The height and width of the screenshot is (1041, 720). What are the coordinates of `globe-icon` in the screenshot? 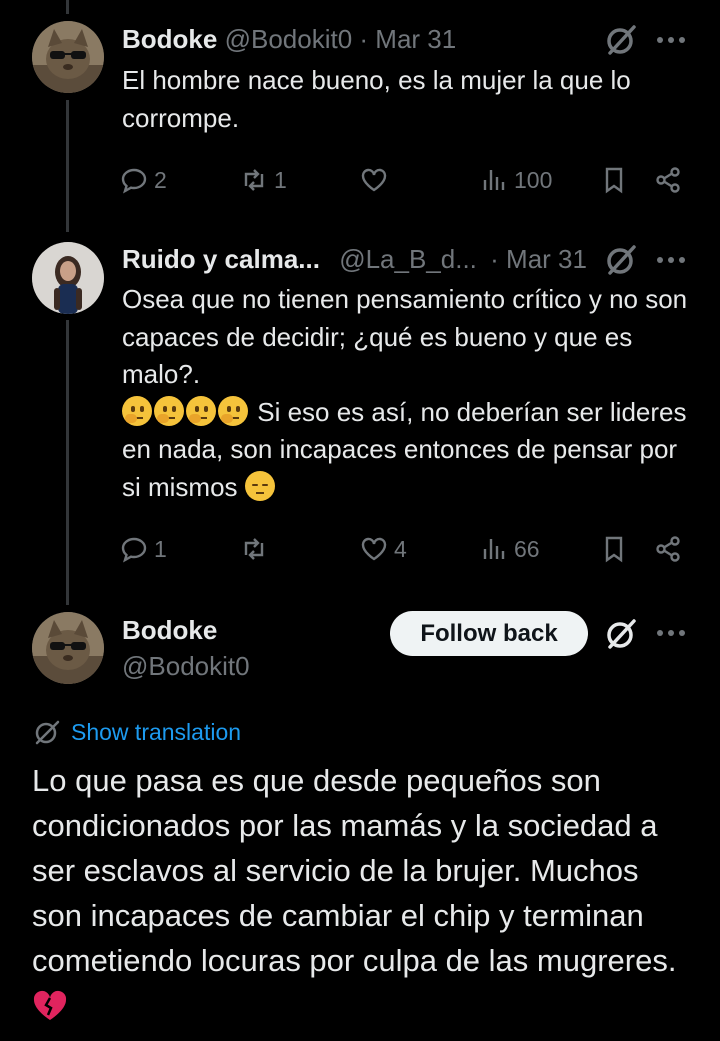 It's located at (47, 732).